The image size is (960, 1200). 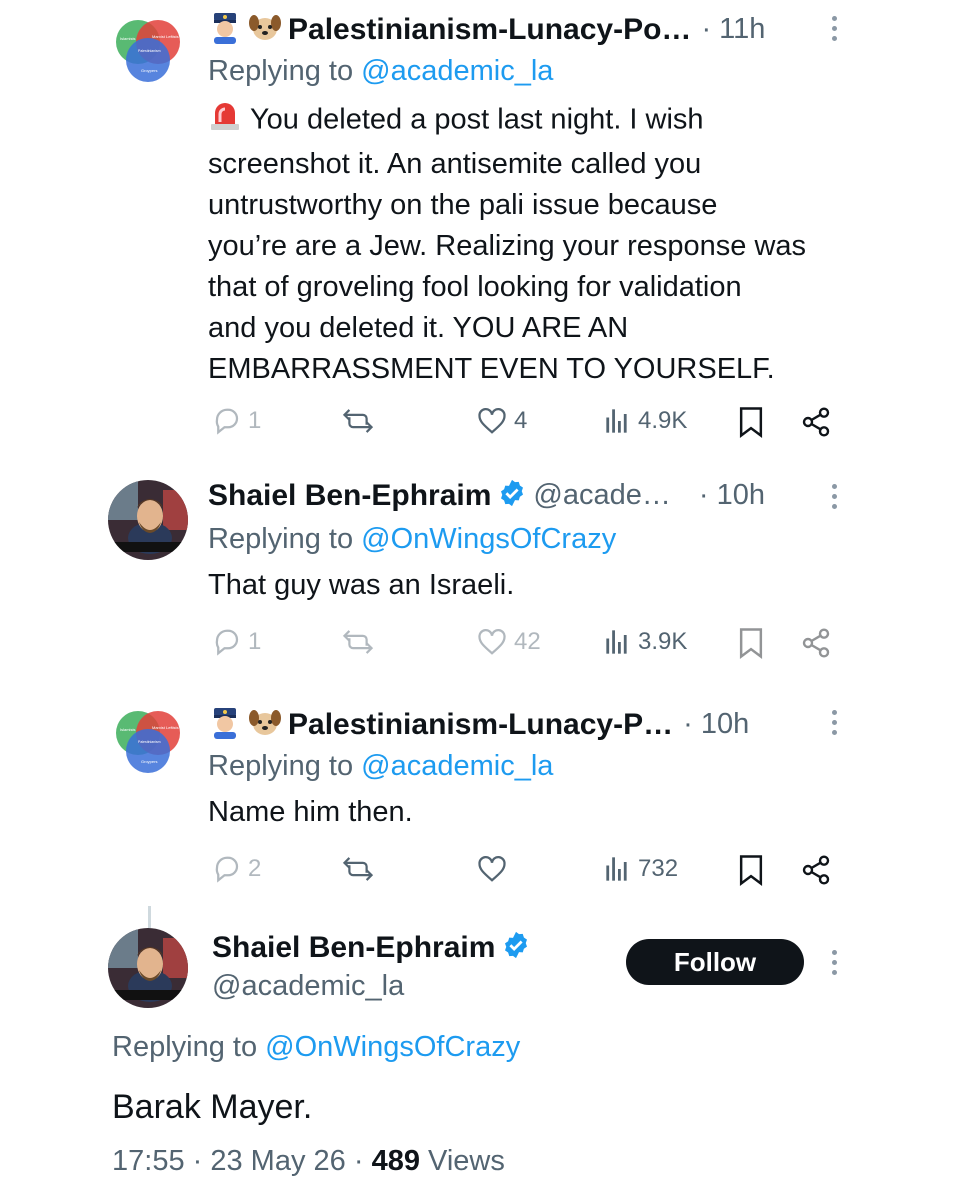 I want to click on tweet-header: Palestinianism-Lunacy-Po… · 11h, so click(x=486, y=29).